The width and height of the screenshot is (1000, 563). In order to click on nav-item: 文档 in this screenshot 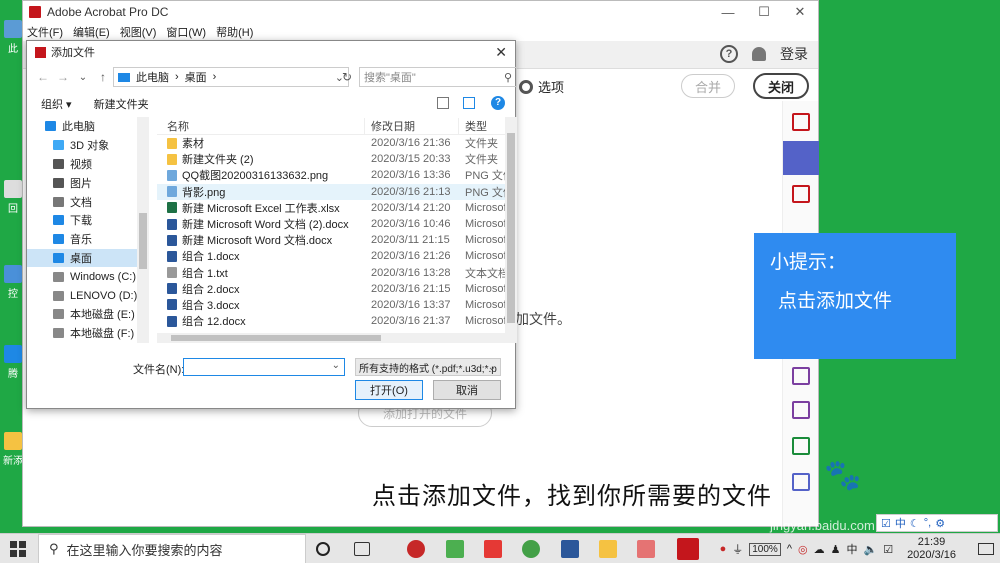, I will do `click(88, 201)`.